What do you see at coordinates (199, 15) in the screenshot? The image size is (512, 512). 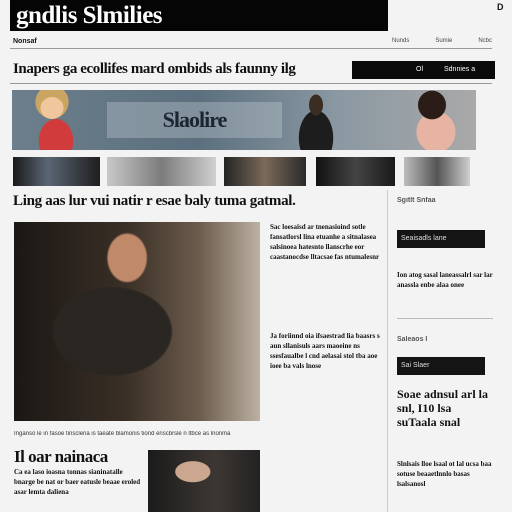 I see `site-masthead: gndlis Slmilies` at bounding box center [199, 15].